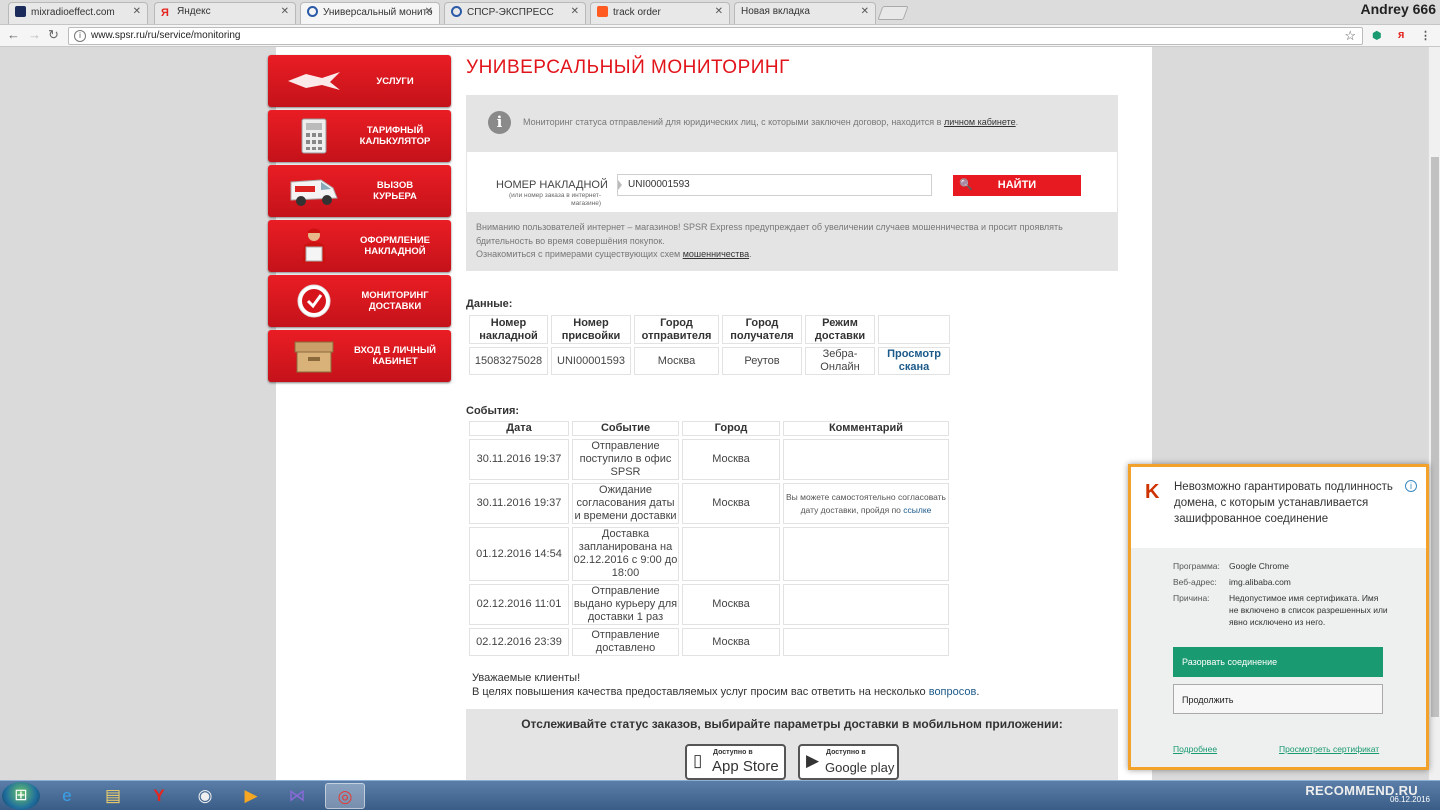 This screenshot has height=810, width=1440. Describe the element at coordinates (917, 510) in the screenshot. I see `agree-date-link: ссылке` at that location.